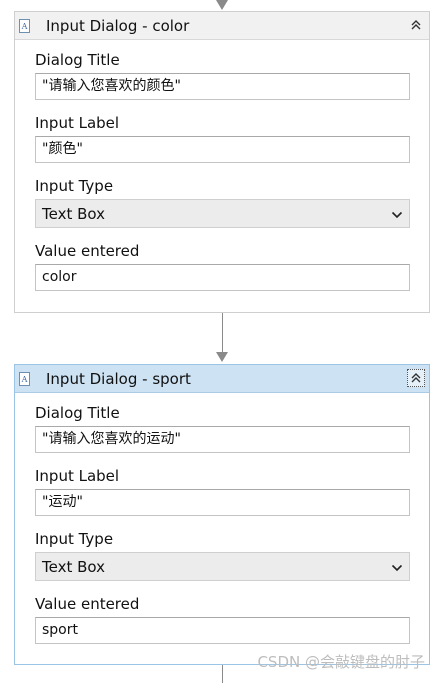  Describe the element at coordinates (222, 630) in the screenshot. I see `value-entered-input: sport` at that location.